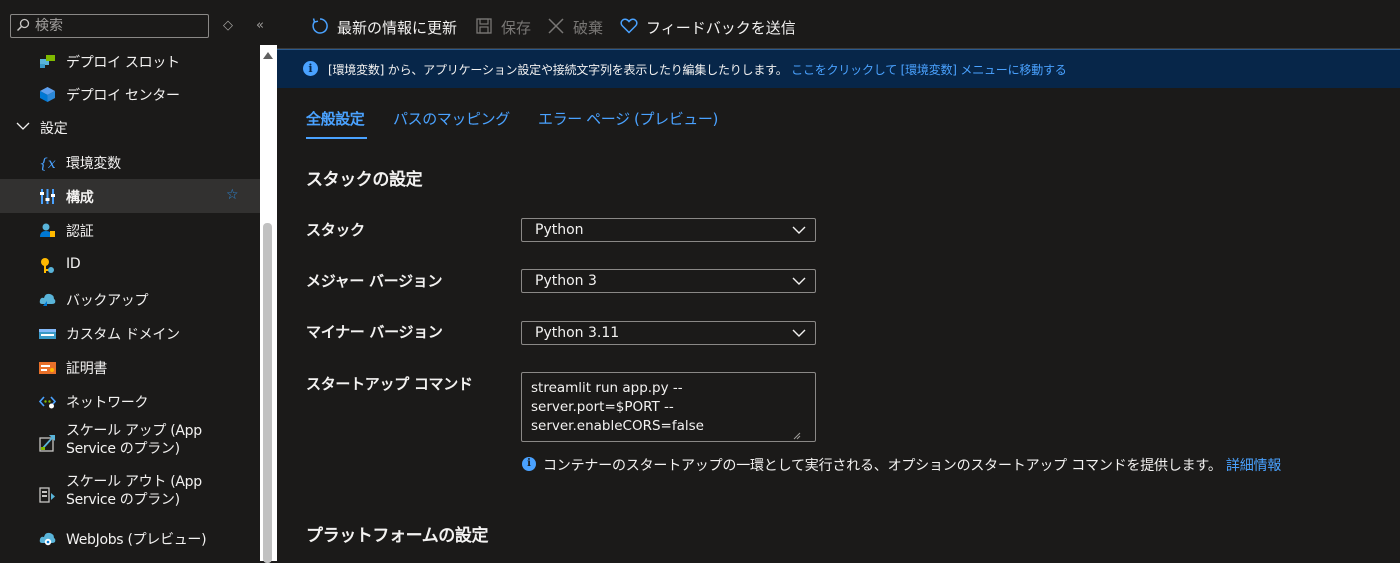 The width and height of the screenshot is (1400, 563). Describe the element at coordinates (130, 61) in the screenshot. I see `sidebar-item-deployment-slots: デプロイ スロット` at that location.